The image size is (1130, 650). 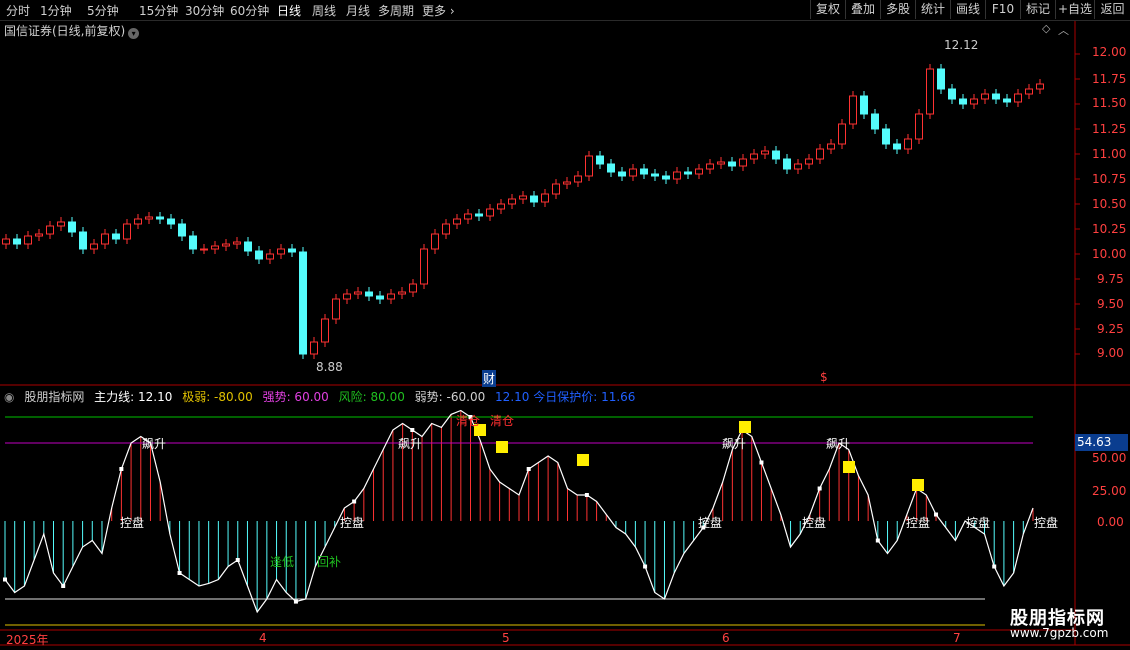 What do you see at coordinates (1110, 279) in the screenshot?
I see `price-tick: 9.75` at bounding box center [1110, 279].